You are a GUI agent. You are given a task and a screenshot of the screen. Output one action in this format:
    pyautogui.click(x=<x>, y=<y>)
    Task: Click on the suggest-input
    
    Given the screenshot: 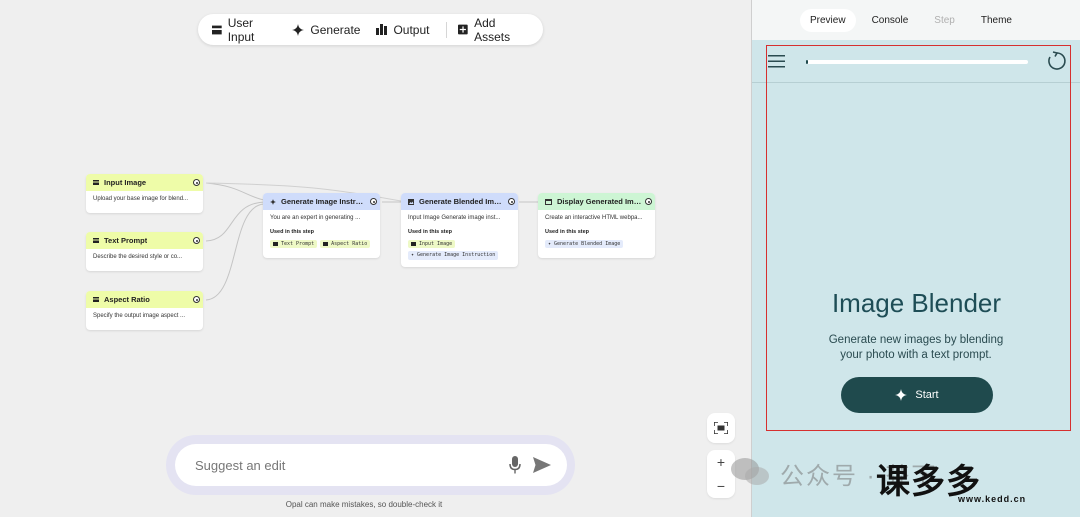 What is the action you would take?
    pyautogui.click(x=345, y=465)
    